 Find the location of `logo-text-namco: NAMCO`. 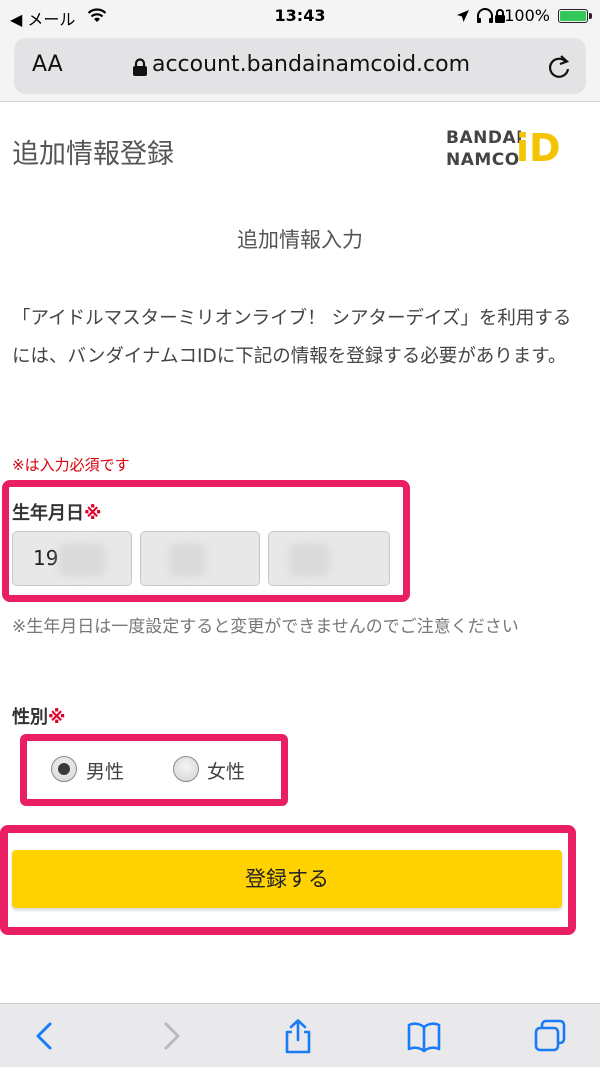

logo-text-namco: NAMCO is located at coordinates (483, 160).